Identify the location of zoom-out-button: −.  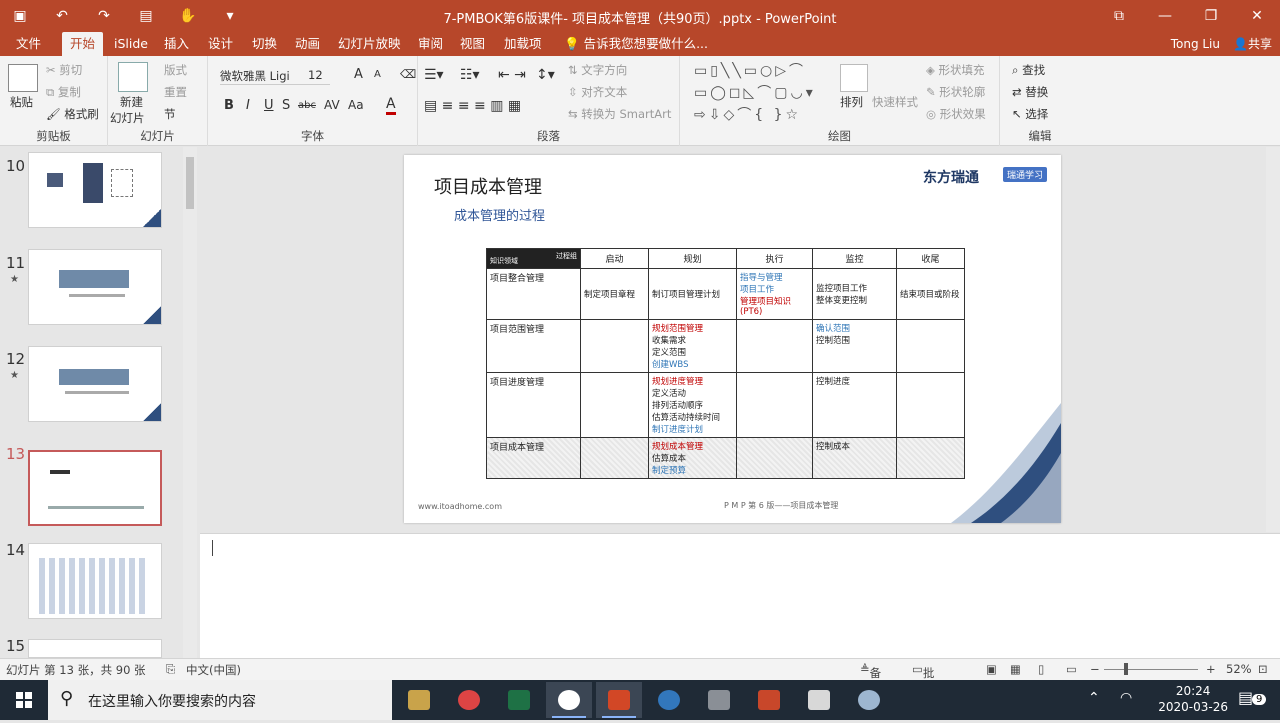
(1095, 669).